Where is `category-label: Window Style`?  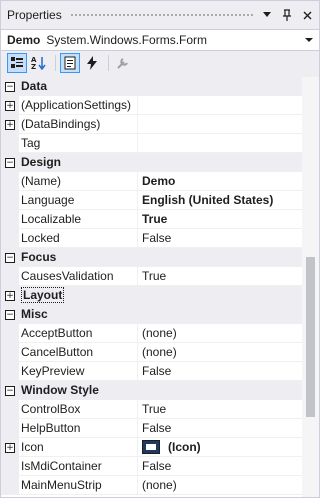
category-label: Window Style is located at coordinates (119, 390).